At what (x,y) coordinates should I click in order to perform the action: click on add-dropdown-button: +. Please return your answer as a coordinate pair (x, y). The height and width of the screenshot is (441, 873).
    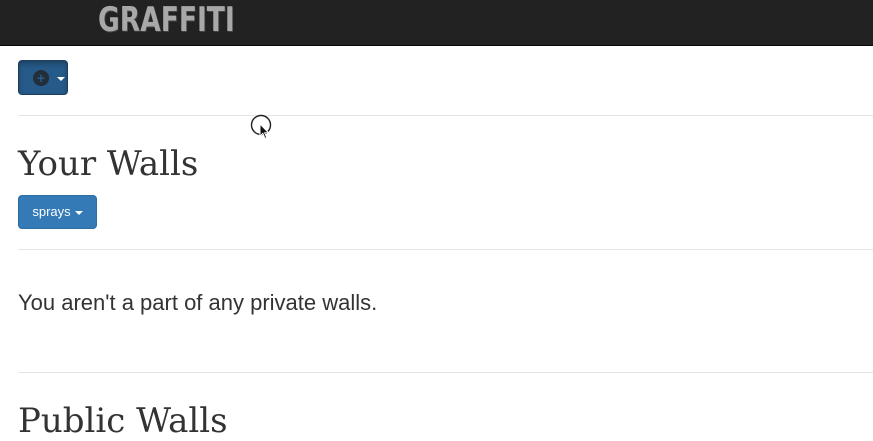
    Looking at the image, I should click on (43, 77).